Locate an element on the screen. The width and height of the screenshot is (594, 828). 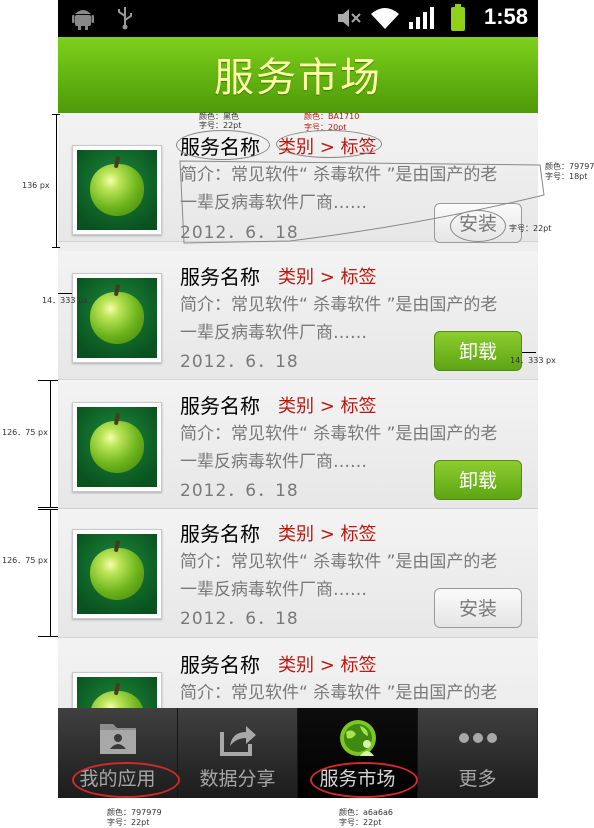
title-bar: 服务市场 is located at coordinates (298, 75).